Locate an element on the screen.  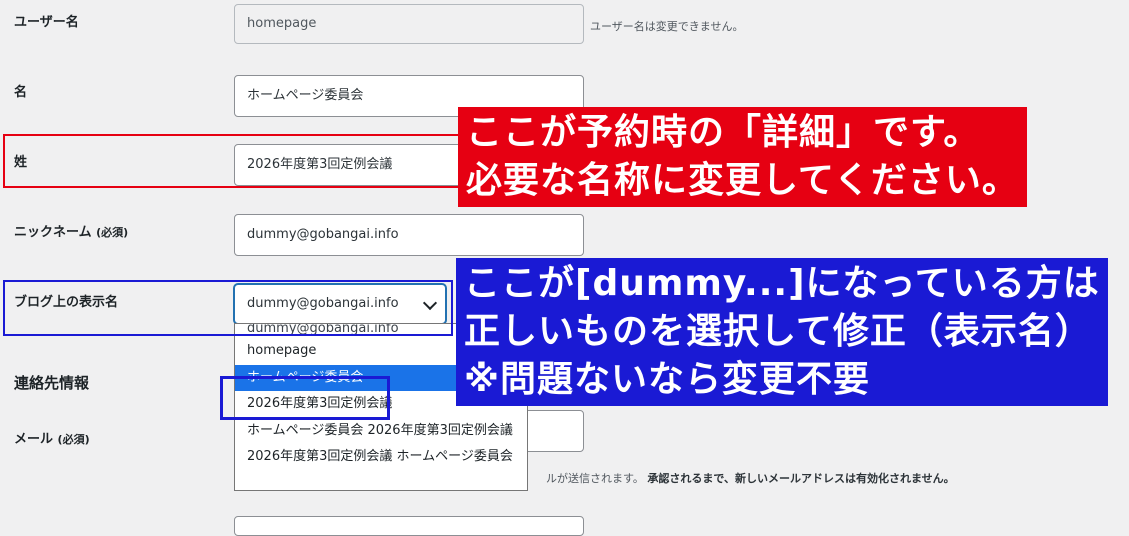
username-field: homepage is located at coordinates (409, 24).